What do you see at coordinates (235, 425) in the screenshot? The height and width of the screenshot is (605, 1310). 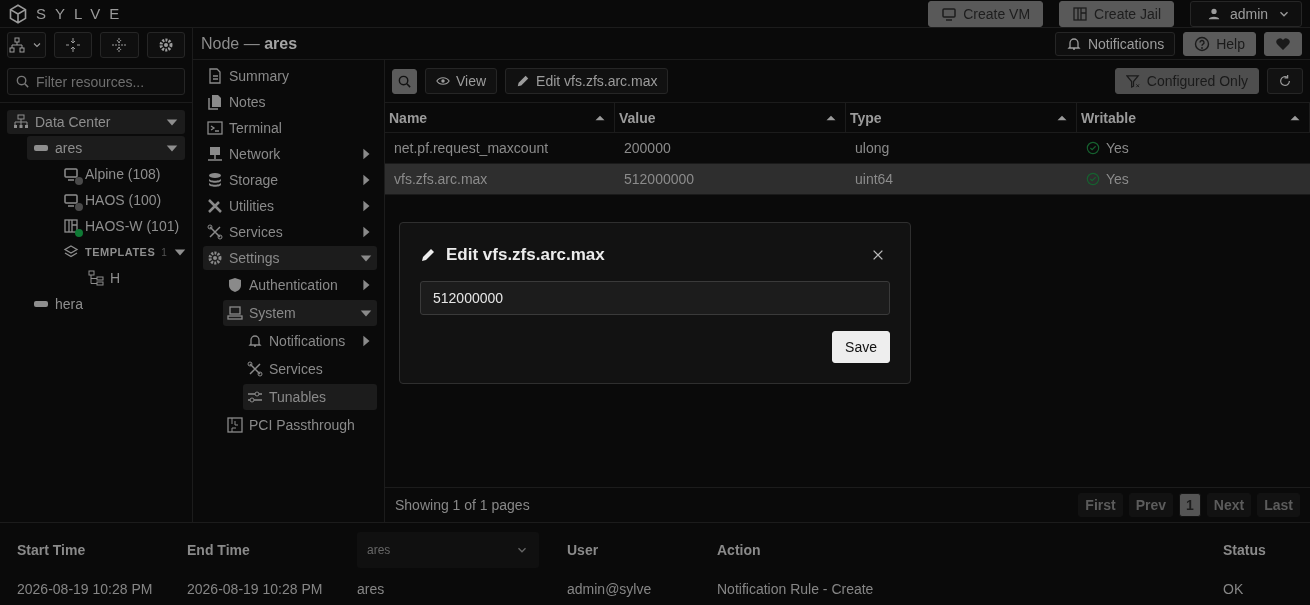 I see `circuit-icon` at bounding box center [235, 425].